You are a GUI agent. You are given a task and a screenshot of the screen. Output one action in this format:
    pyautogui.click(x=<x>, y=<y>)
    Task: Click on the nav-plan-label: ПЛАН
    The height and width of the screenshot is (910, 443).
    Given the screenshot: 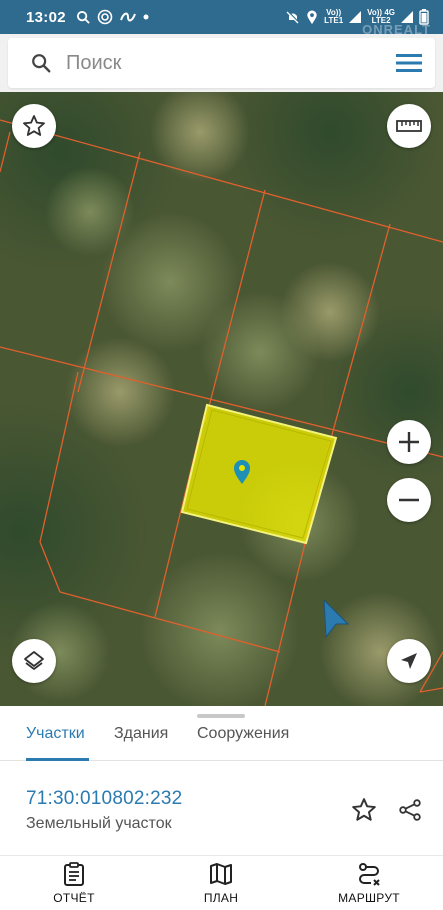 What is the action you would take?
    pyautogui.click(x=221, y=898)
    